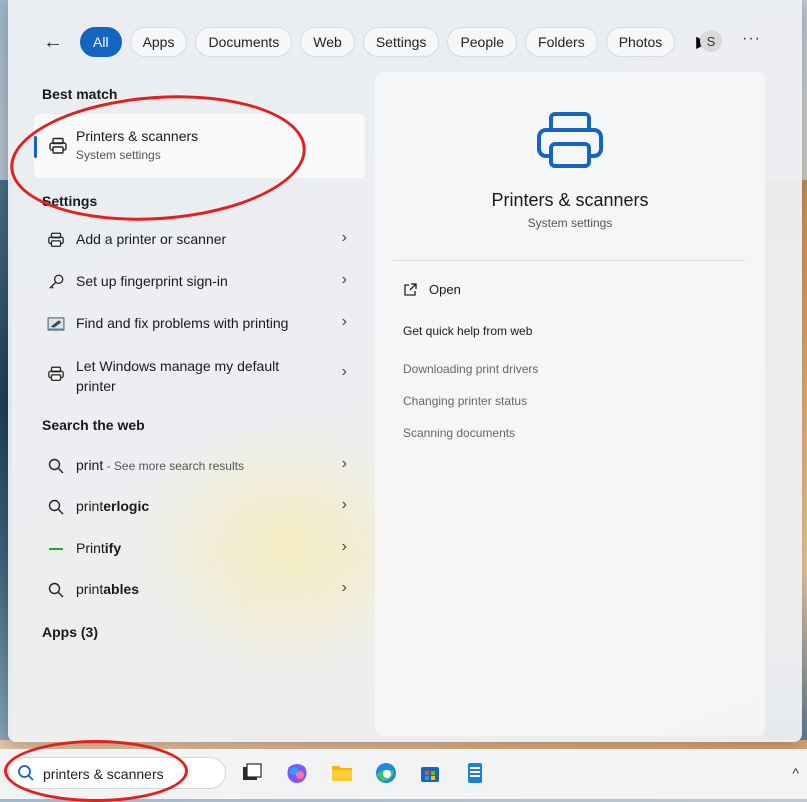  What do you see at coordinates (113, 506) in the screenshot?
I see `web-result-label: printerlogic` at bounding box center [113, 506].